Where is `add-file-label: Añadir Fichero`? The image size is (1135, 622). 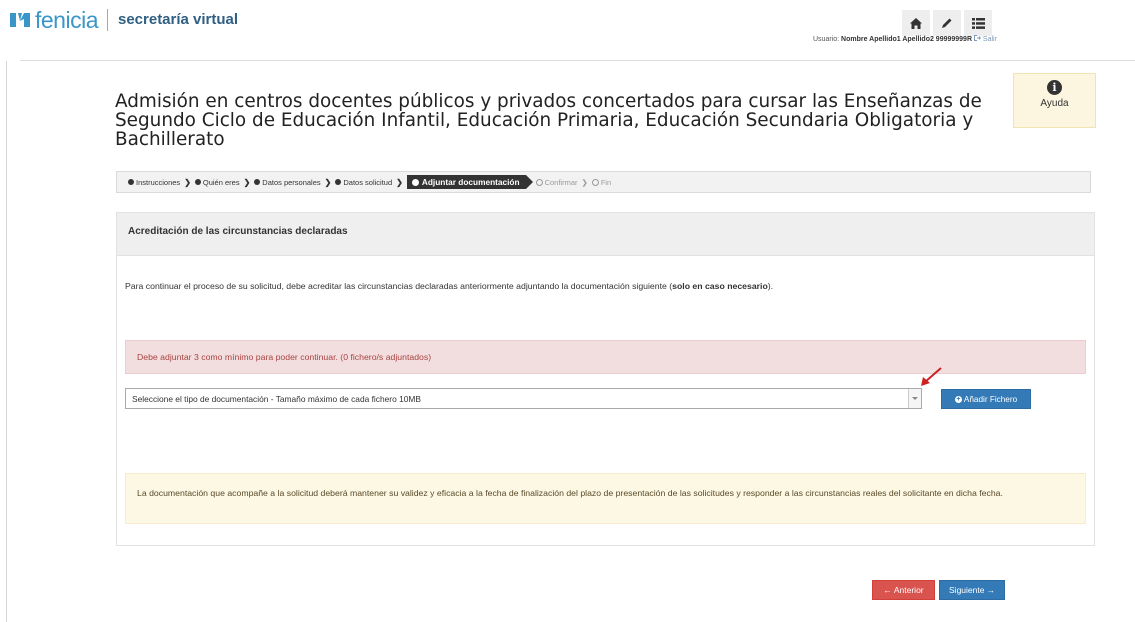
add-file-label: Añadir Fichero is located at coordinates (990, 399).